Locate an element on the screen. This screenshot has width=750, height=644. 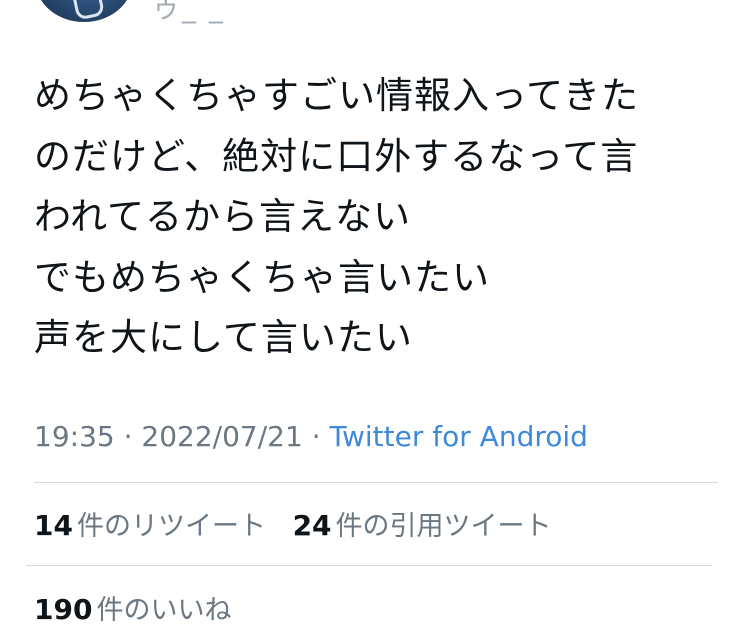
engagement-stats: 14 件のリツイート 24 件の引用ツイート is located at coordinates (293, 523).